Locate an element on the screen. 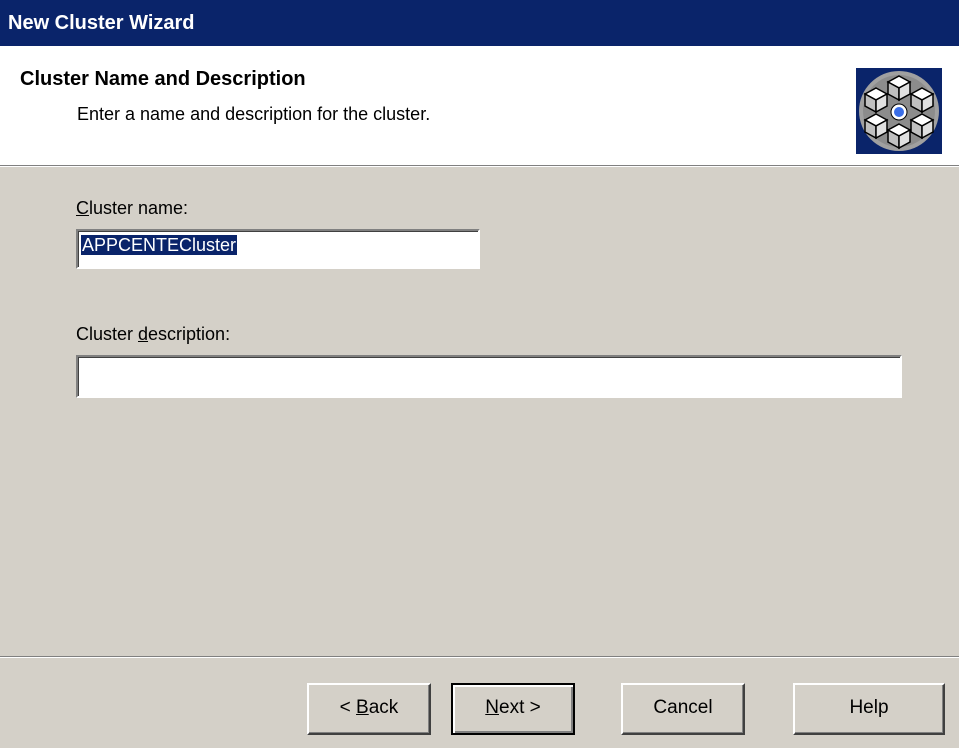 The width and height of the screenshot is (959, 748). cluster-name-label: Cluster name: is located at coordinates (132, 208).